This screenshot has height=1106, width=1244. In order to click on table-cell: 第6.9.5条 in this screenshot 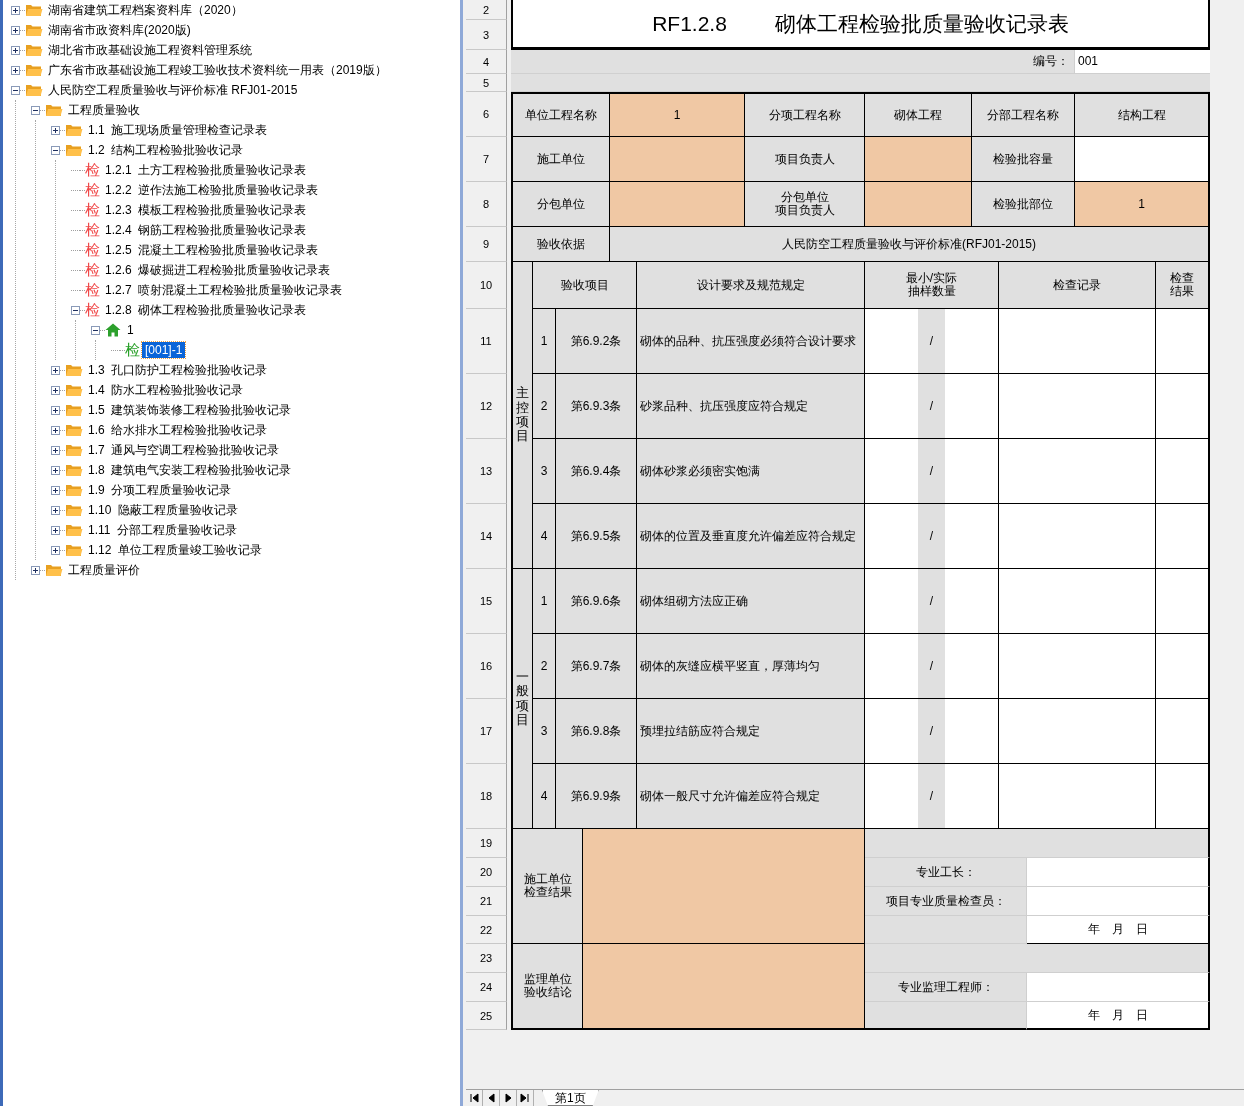, I will do `click(596, 536)`.